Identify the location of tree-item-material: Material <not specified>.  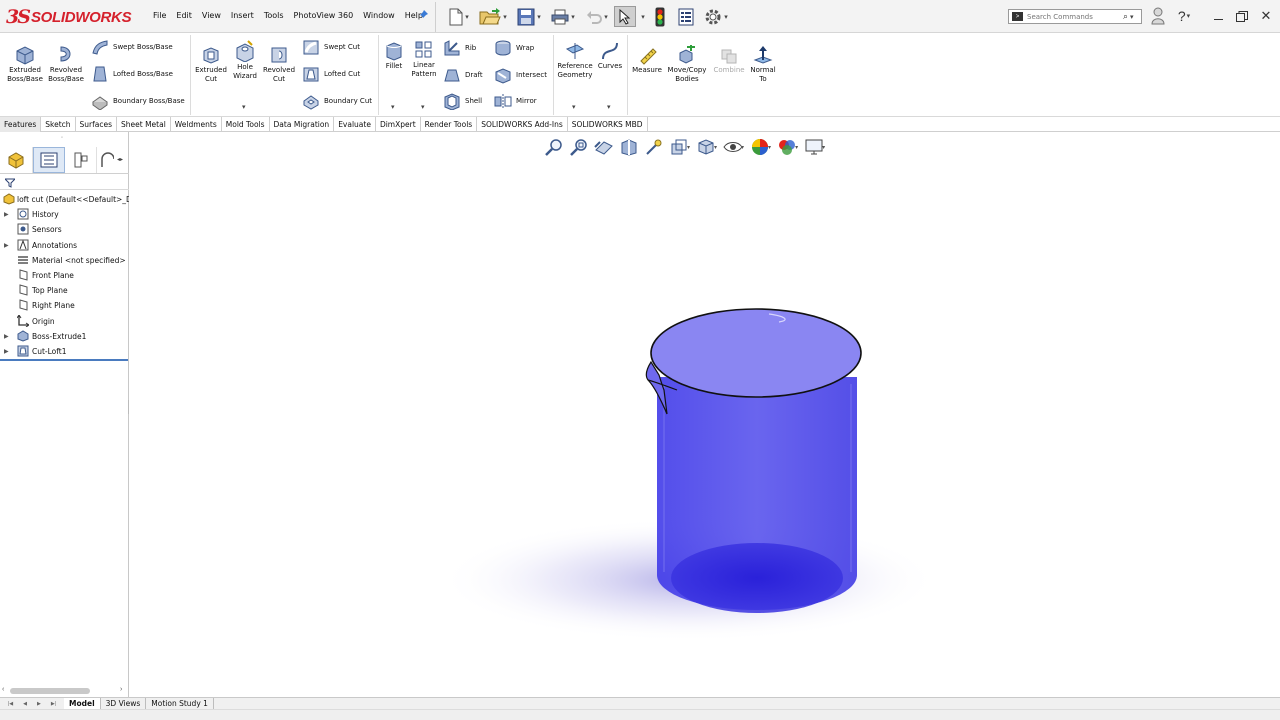
(64, 260).